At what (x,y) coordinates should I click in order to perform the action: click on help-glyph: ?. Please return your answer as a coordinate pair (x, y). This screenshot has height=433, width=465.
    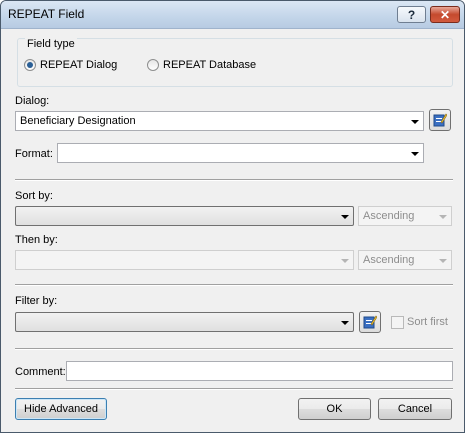
    Looking at the image, I should click on (411, 14).